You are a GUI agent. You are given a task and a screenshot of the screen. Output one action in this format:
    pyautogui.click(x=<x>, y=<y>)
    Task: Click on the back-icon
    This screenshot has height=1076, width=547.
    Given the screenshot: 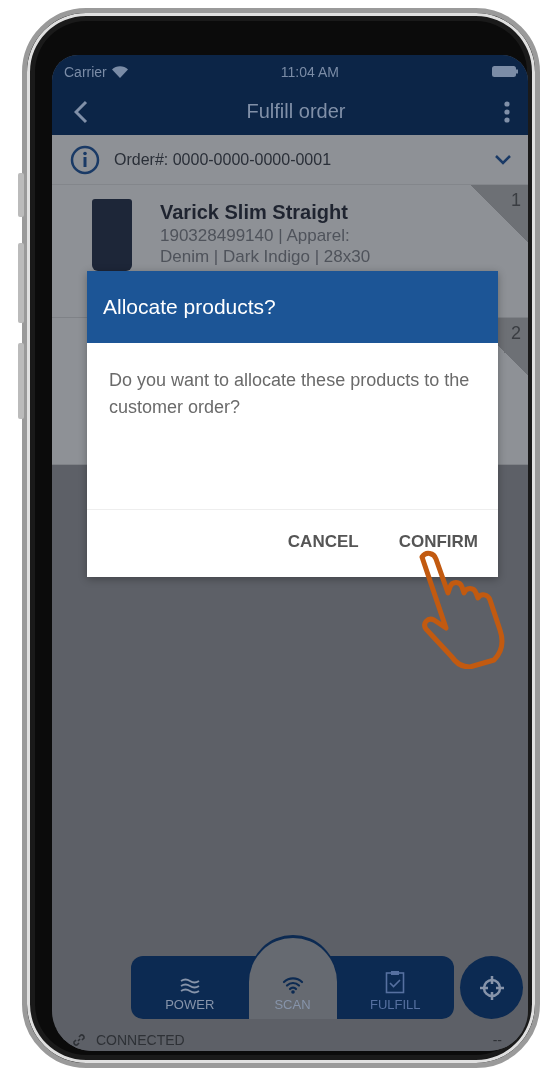 What is the action you would take?
    pyautogui.click(x=81, y=111)
    